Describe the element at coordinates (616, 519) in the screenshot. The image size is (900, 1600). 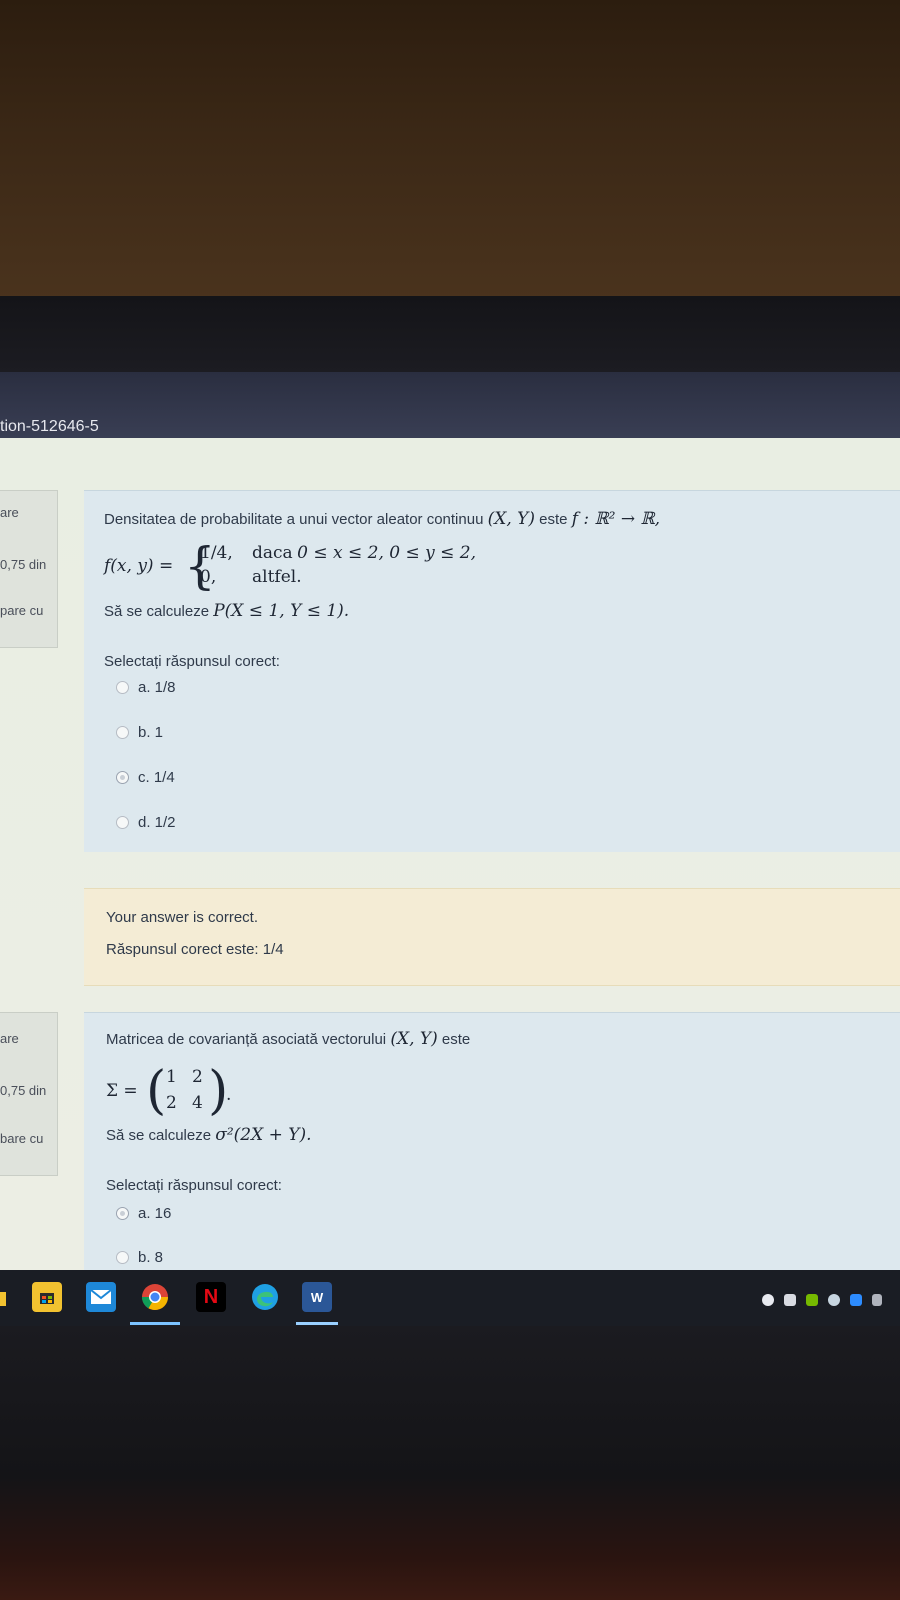
I see `question-1-mapping: f : ℝ² → ℝ,` at that location.